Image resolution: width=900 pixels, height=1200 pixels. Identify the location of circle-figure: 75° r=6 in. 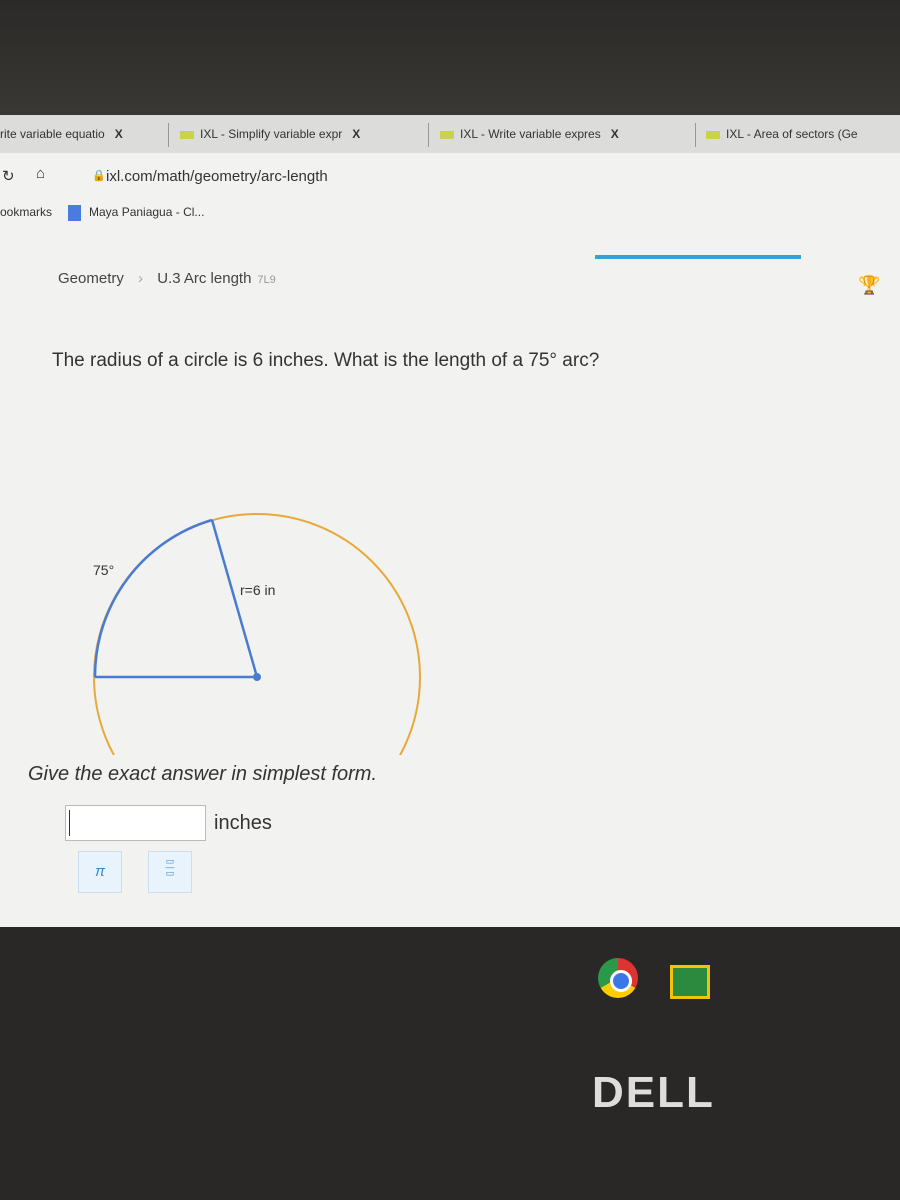
(257, 634).